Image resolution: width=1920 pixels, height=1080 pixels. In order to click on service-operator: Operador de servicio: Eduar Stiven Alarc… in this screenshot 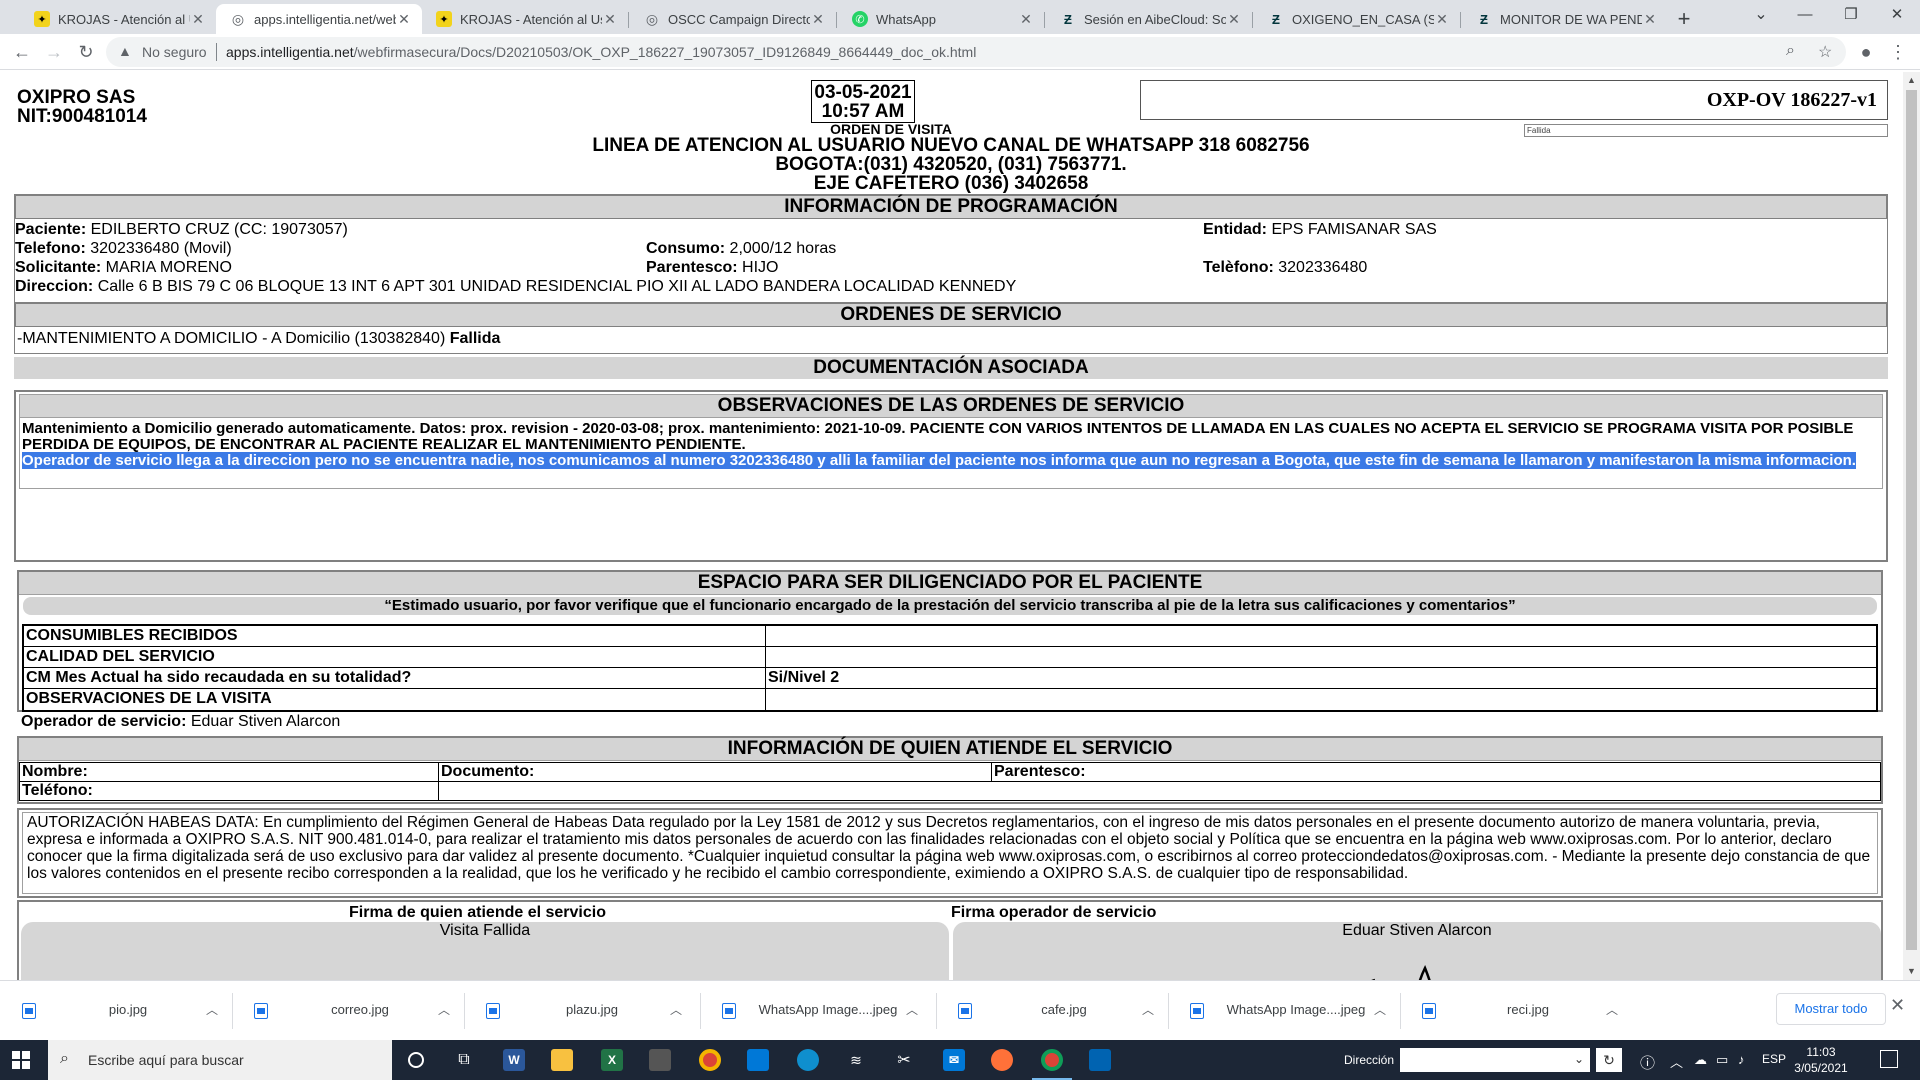, I will do `click(181, 721)`.